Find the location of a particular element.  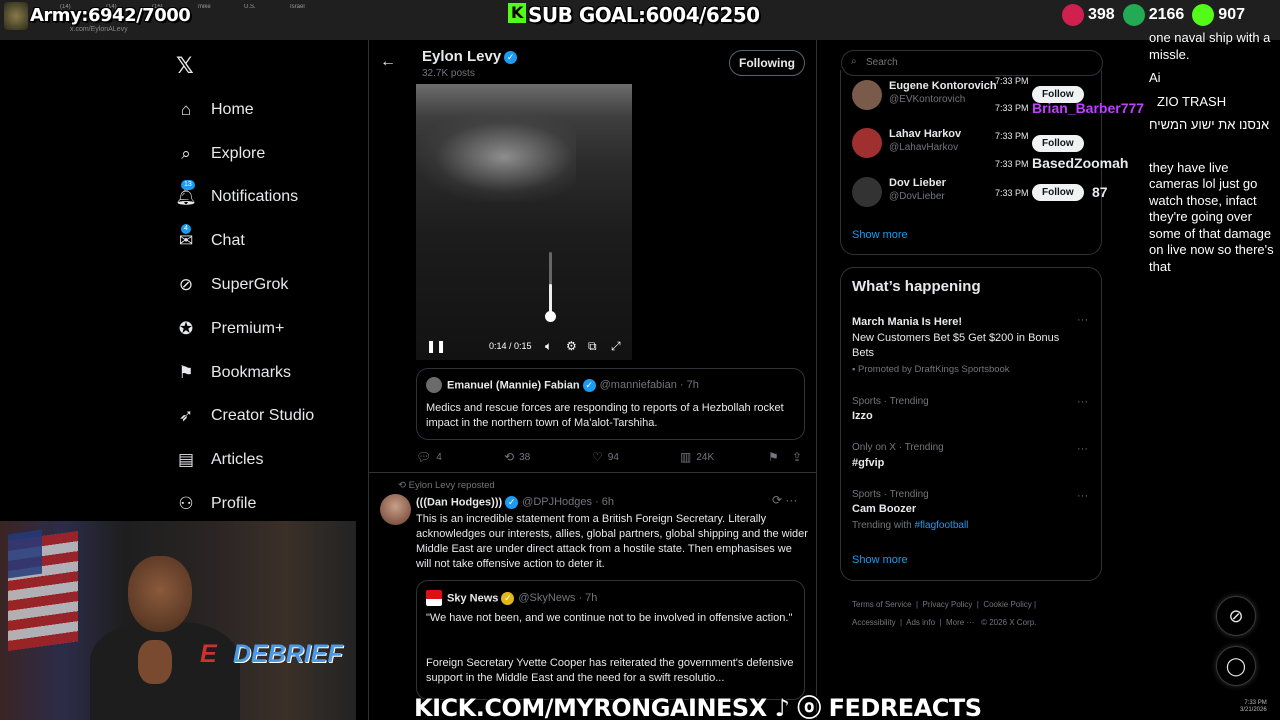

post-author-handle: @DPJHodges · 6h is located at coordinates (568, 502).